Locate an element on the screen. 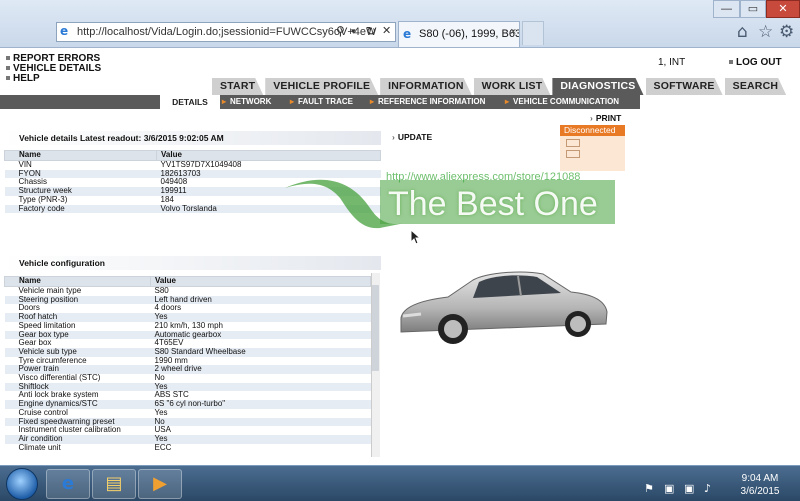  volume-icon: ♪ is located at coordinates (707, 488).